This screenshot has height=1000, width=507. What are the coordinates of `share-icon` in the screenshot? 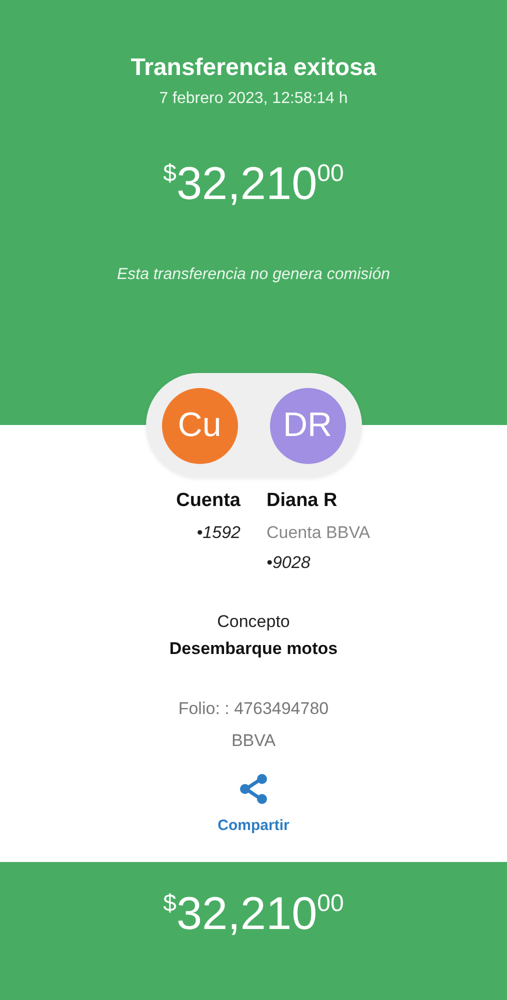 It's located at (253, 789).